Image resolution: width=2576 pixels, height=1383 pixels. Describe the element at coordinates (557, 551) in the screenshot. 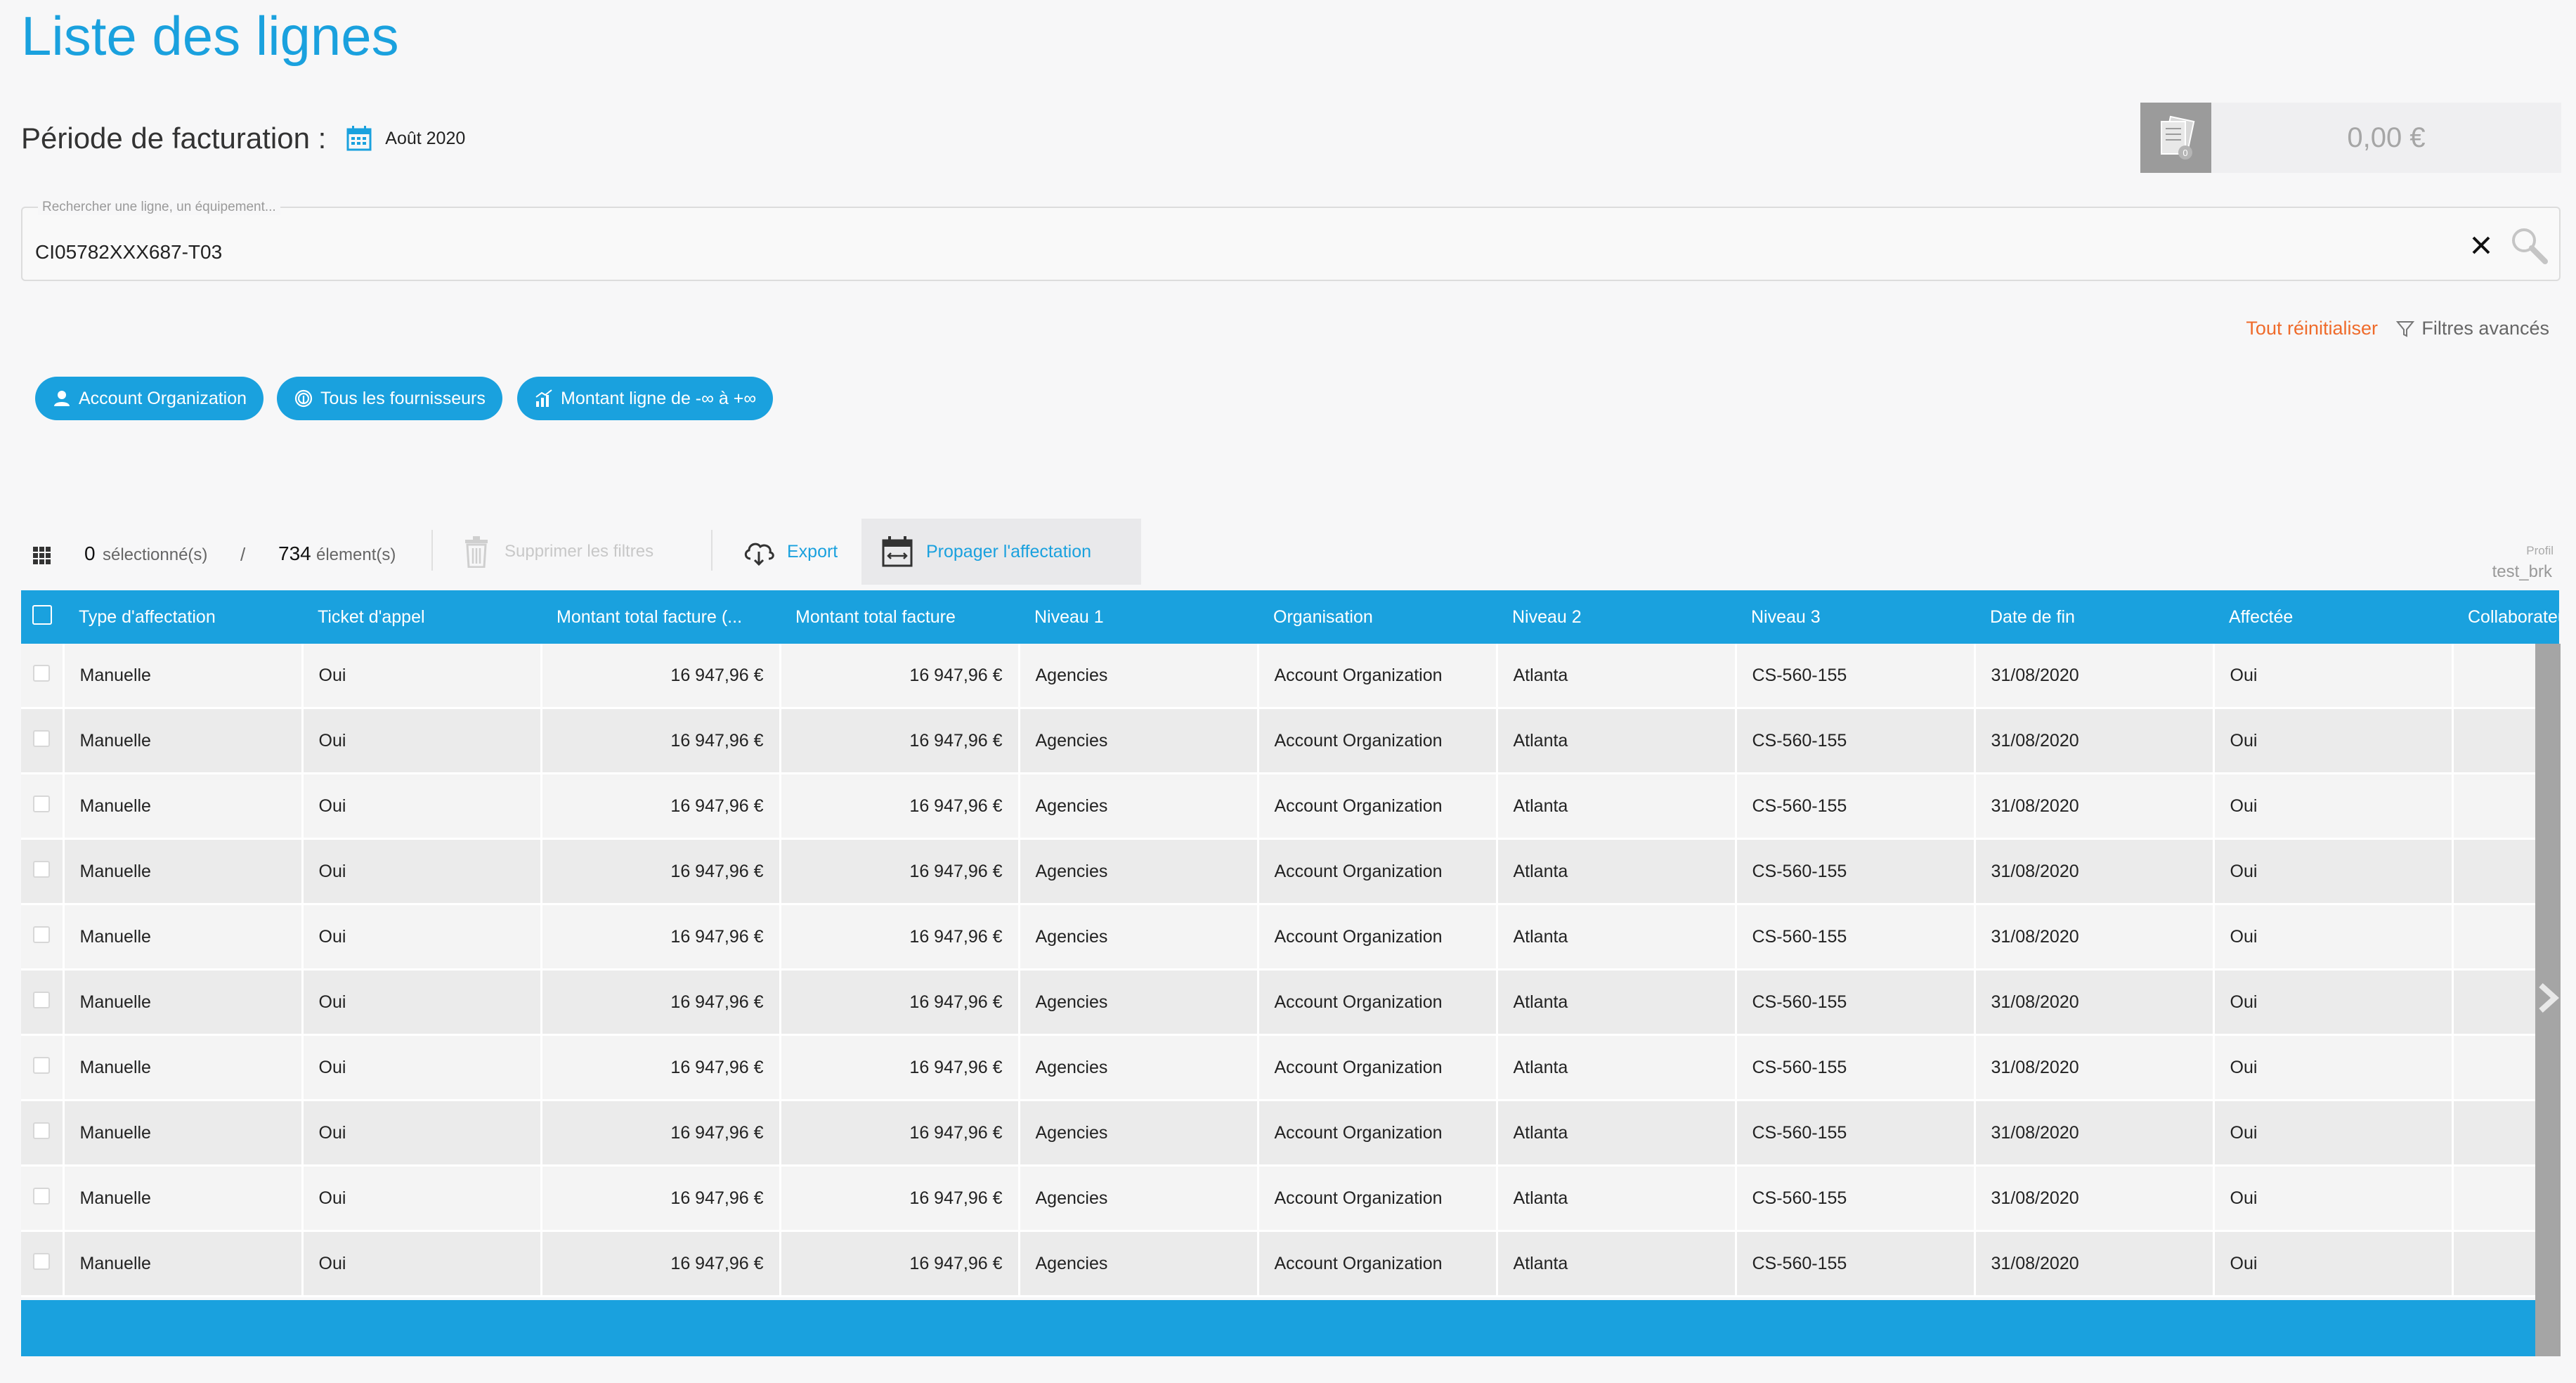

I see `clear-filters-button: Supprimer les filtres` at that location.